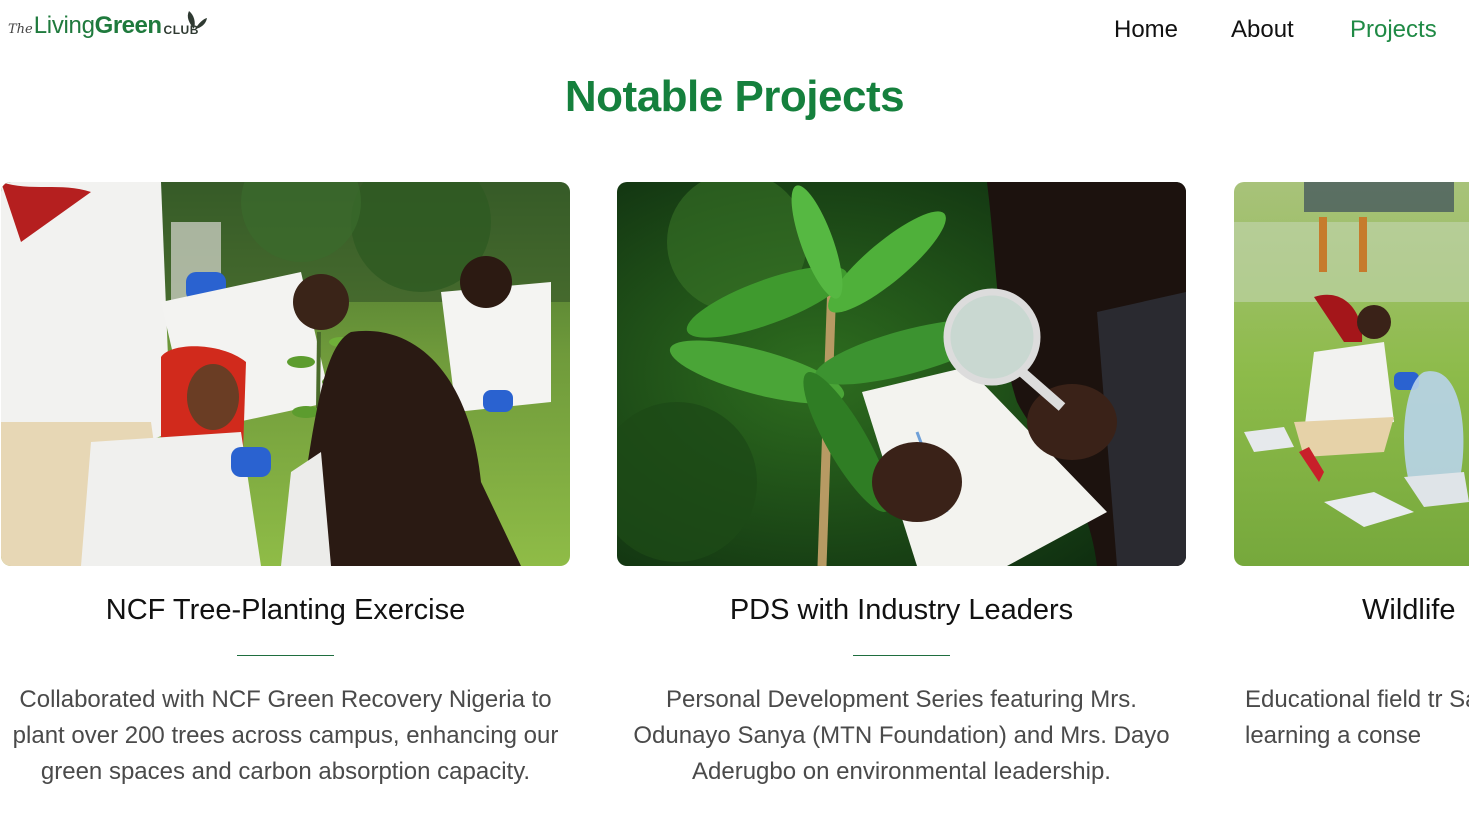 The image size is (1469, 822). Describe the element at coordinates (901, 610) in the screenshot. I see `project-title: PDS with Industry Leaders` at that location.